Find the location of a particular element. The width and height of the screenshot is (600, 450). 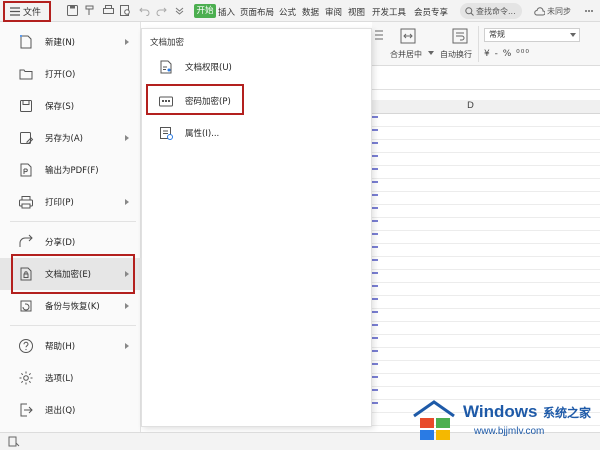

tab-start: 开始 is located at coordinates (205, 11).